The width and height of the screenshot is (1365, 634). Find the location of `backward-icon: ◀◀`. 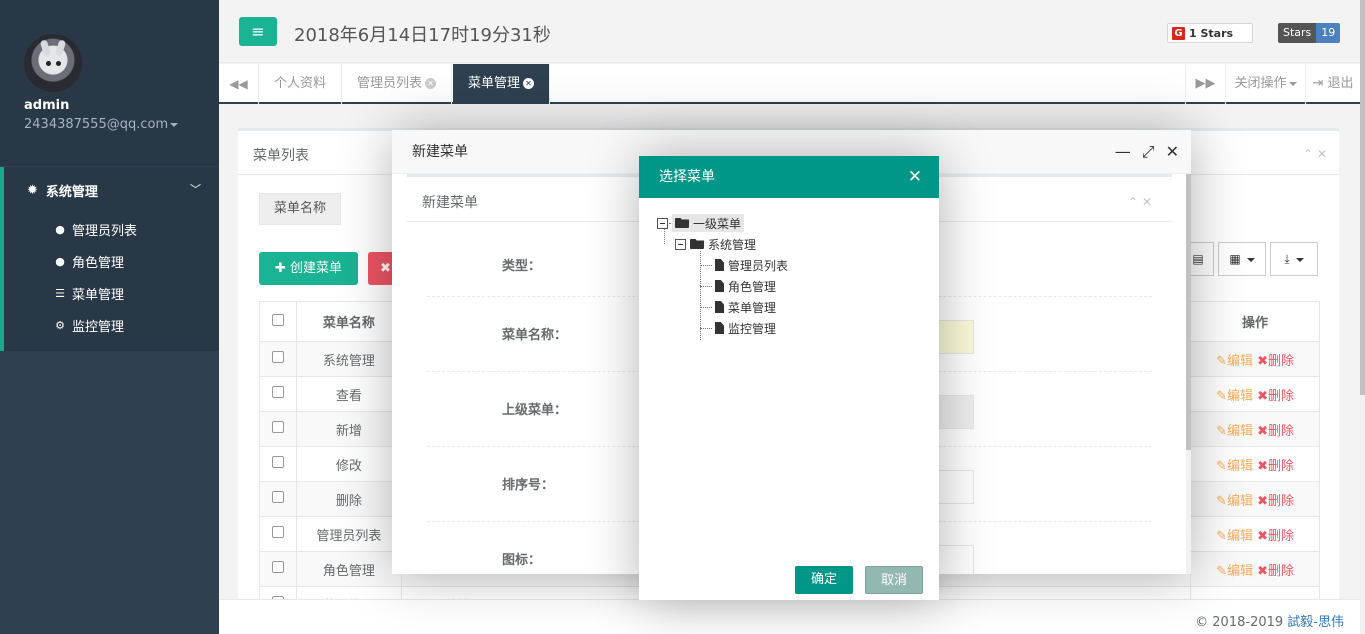

backward-icon: ◀◀ is located at coordinates (238, 84).